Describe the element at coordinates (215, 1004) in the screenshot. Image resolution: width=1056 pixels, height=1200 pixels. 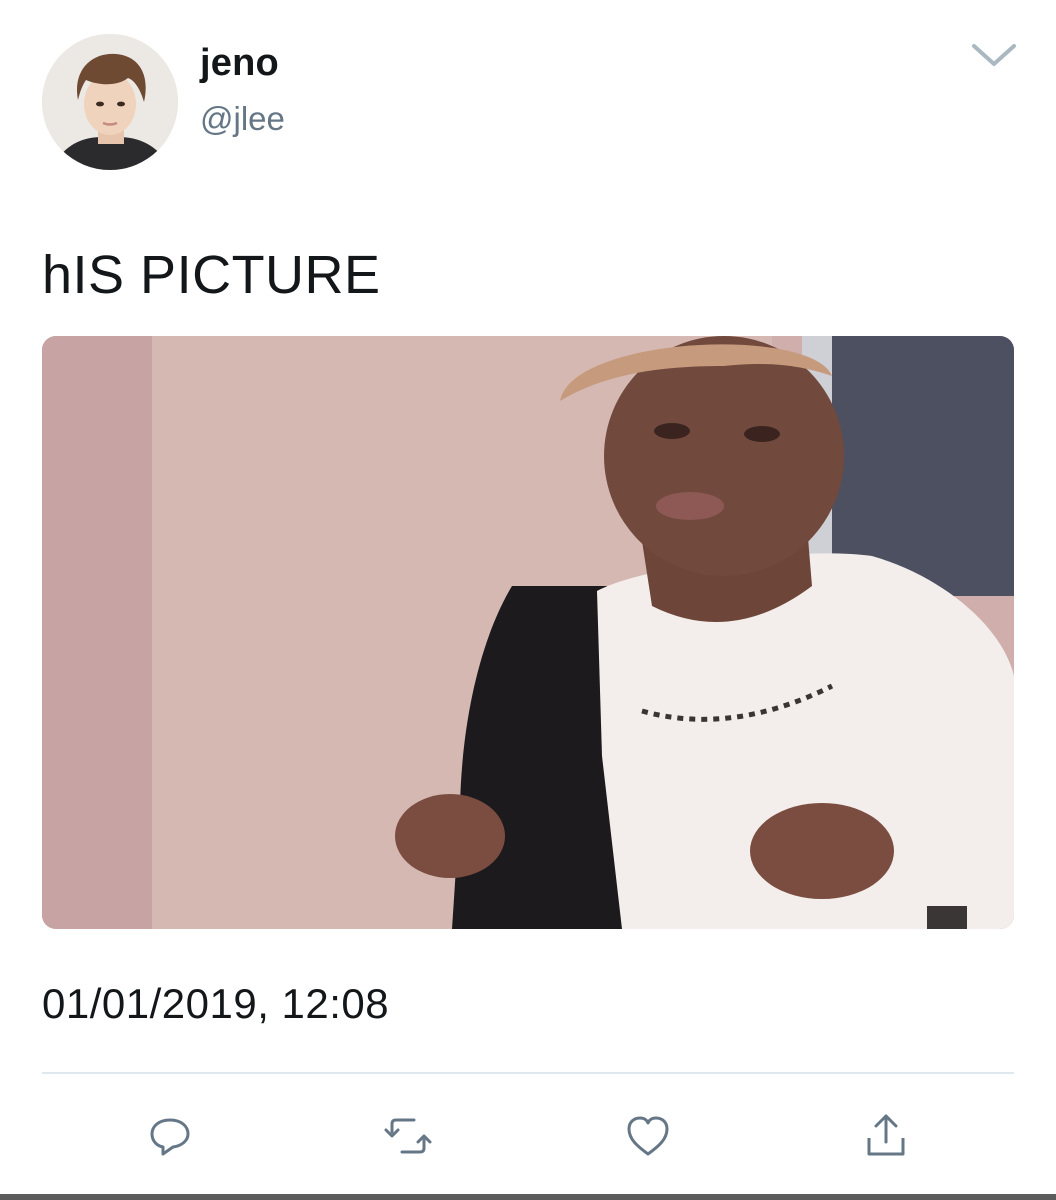
I see `tweet-timestamp: 01/01/2019, 12:08` at that location.